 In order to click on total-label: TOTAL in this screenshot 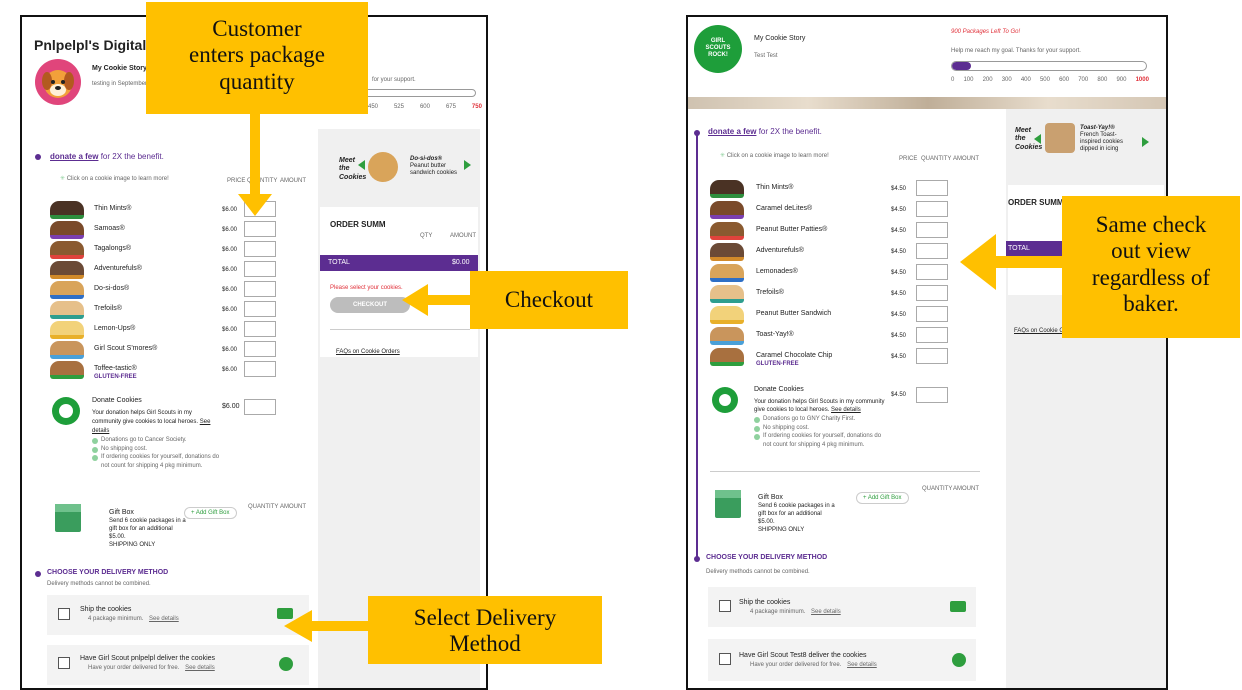, I will do `click(1019, 248)`.